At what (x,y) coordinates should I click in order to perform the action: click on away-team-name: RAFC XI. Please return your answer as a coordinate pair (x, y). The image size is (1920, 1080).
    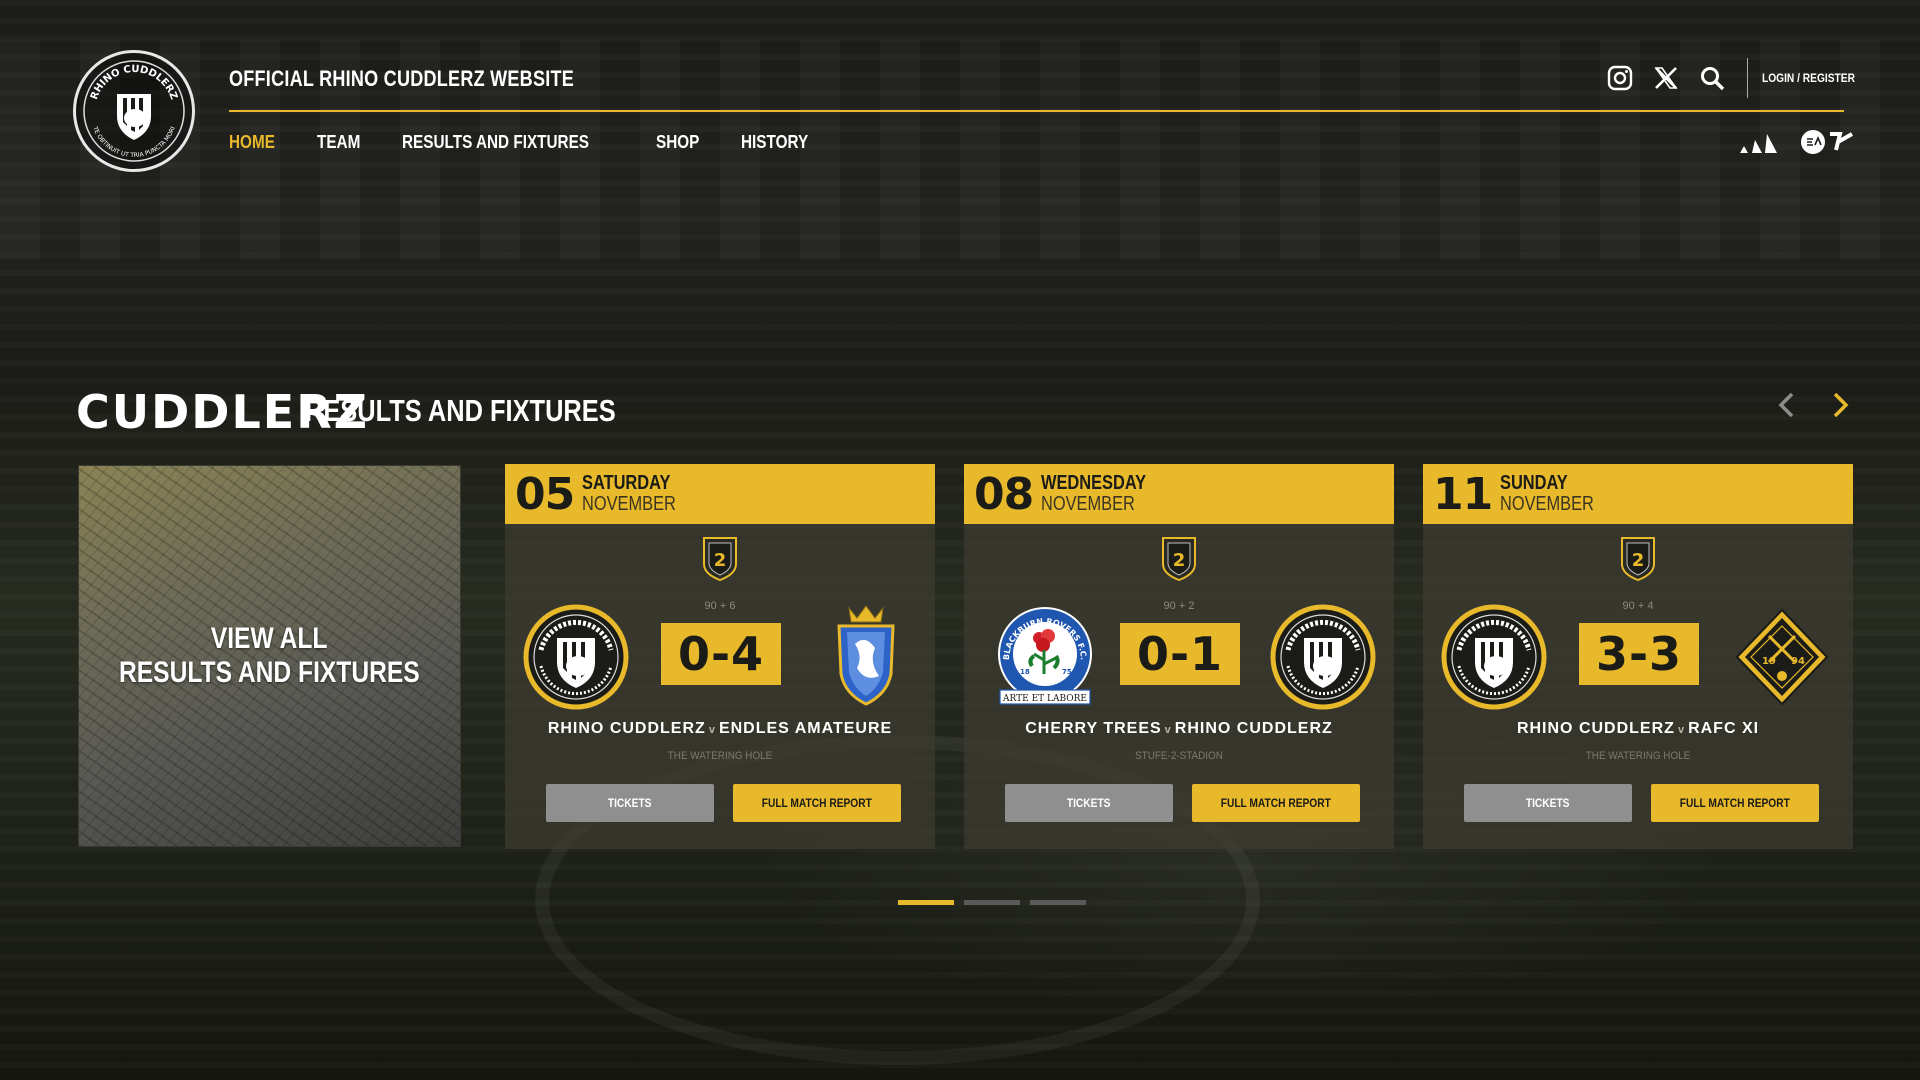
    Looking at the image, I should click on (1724, 728).